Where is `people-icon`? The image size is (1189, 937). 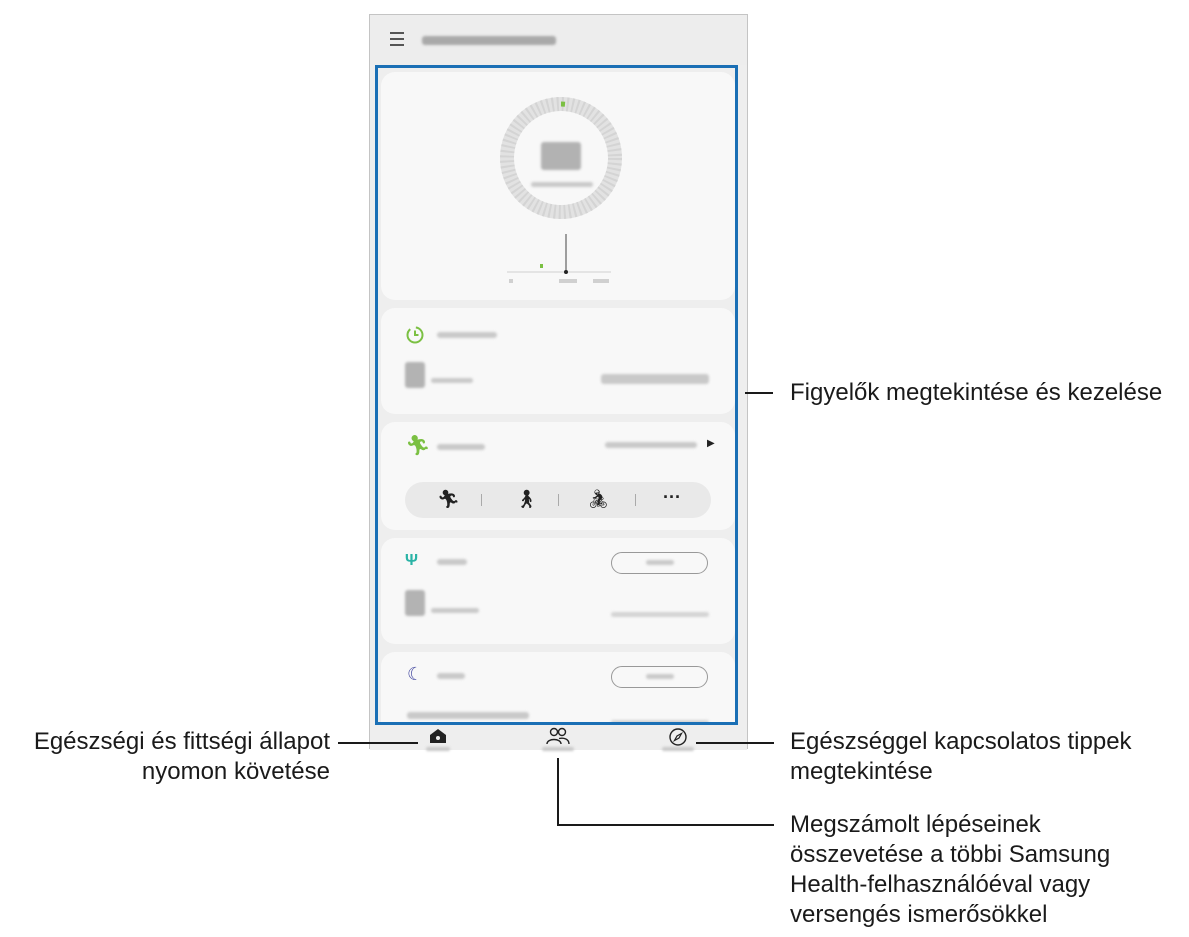 people-icon is located at coordinates (558, 736).